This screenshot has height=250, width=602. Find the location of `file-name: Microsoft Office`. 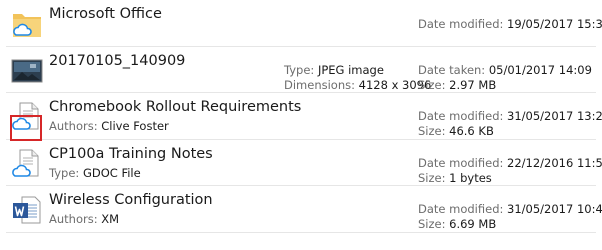

file-name: Microsoft Office is located at coordinates (105, 14).